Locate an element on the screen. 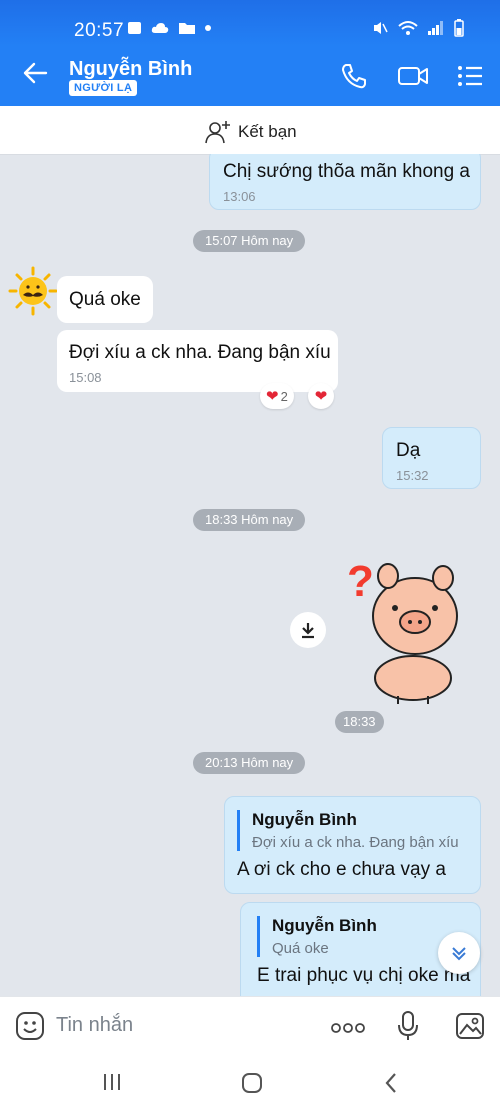  battery-icon is located at coordinates (459, 28).